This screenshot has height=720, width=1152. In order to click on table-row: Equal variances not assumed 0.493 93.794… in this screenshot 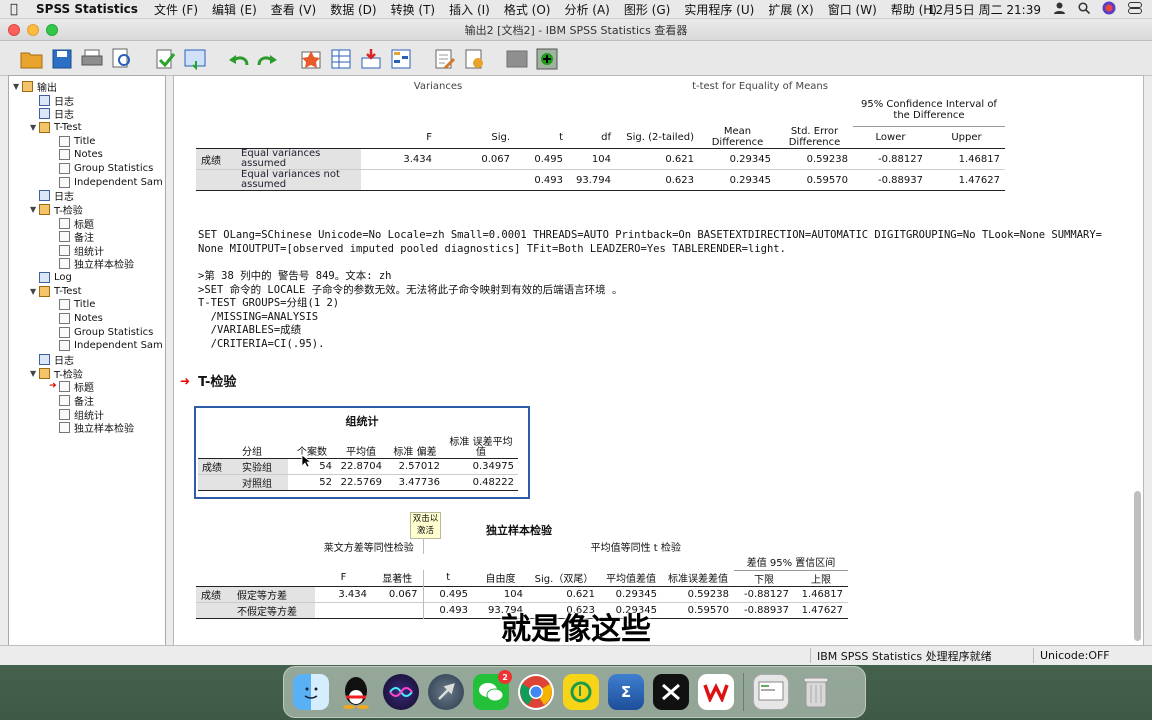, I will do `click(600, 180)`.